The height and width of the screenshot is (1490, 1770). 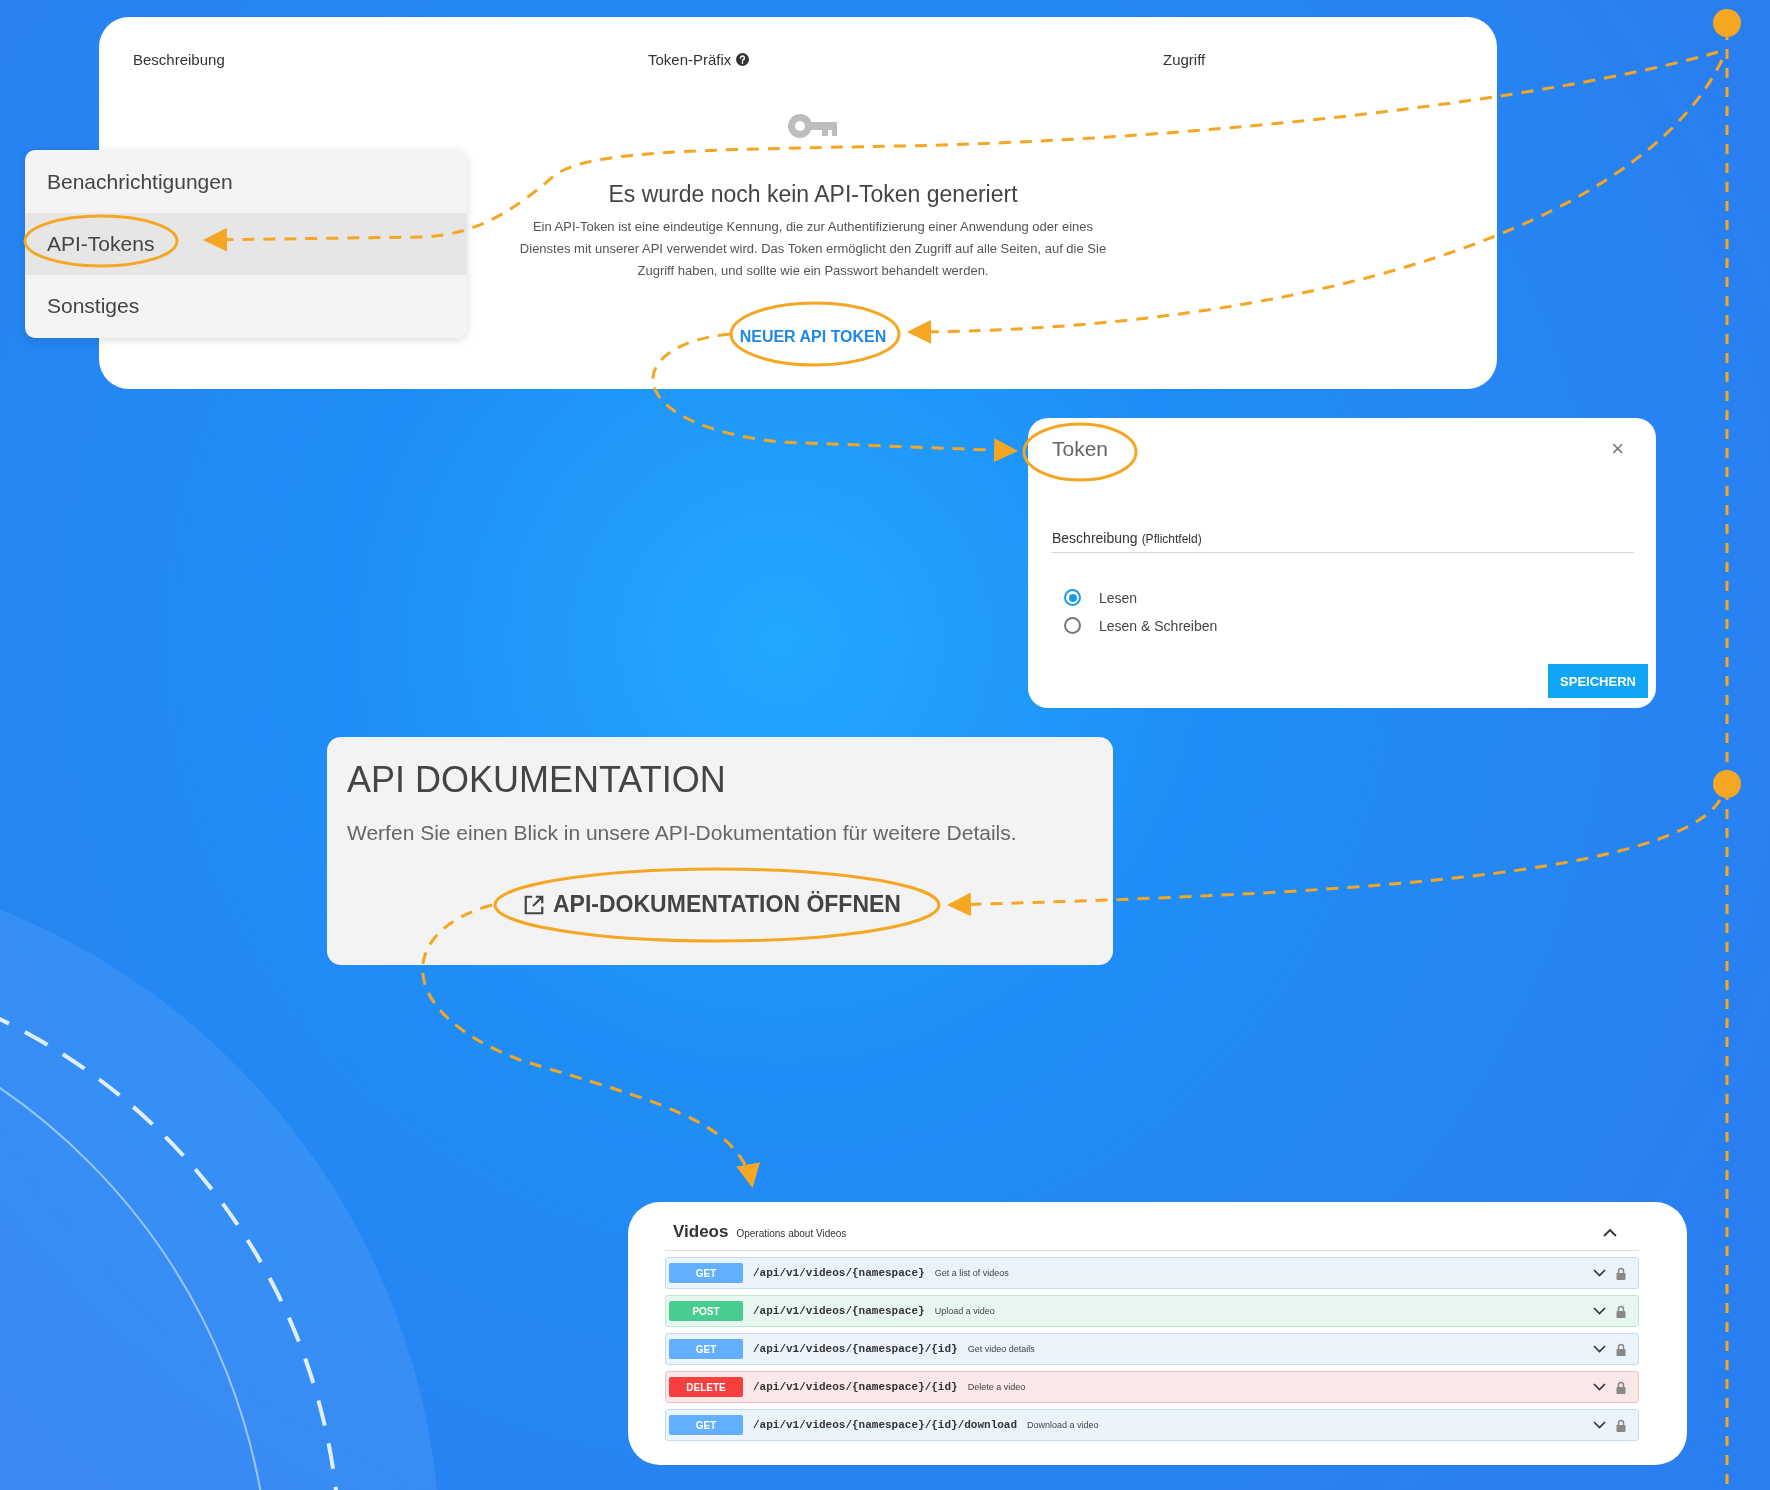 I want to click on card-title: API DOKUMENTATION, so click(x=537, y=780).